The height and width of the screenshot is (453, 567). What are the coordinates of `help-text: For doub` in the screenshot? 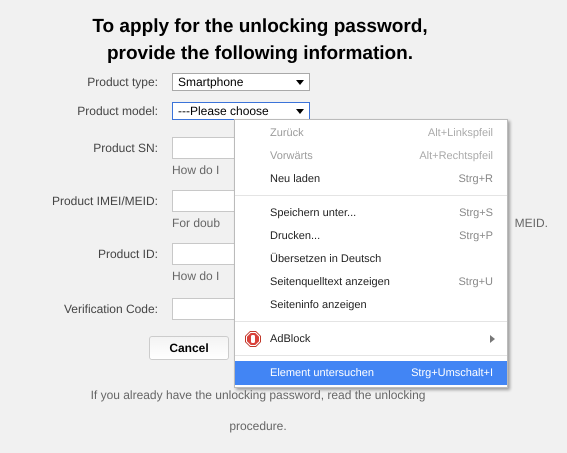 It's located at (196, 223).